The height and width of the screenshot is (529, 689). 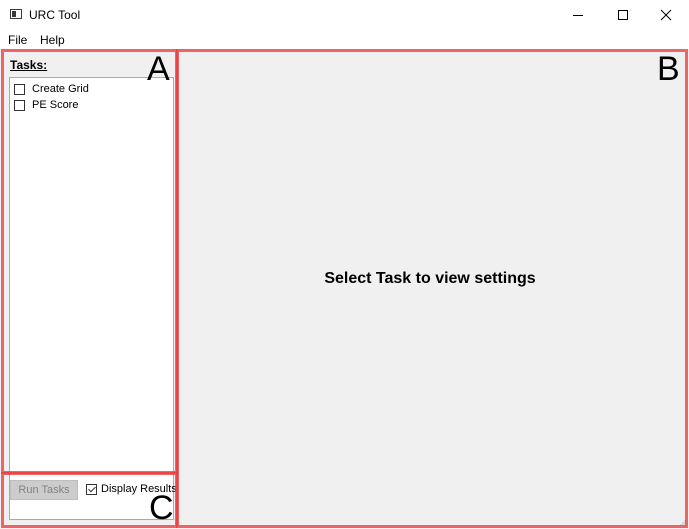 I want to click on close-icon, so click(x=666, y=14).